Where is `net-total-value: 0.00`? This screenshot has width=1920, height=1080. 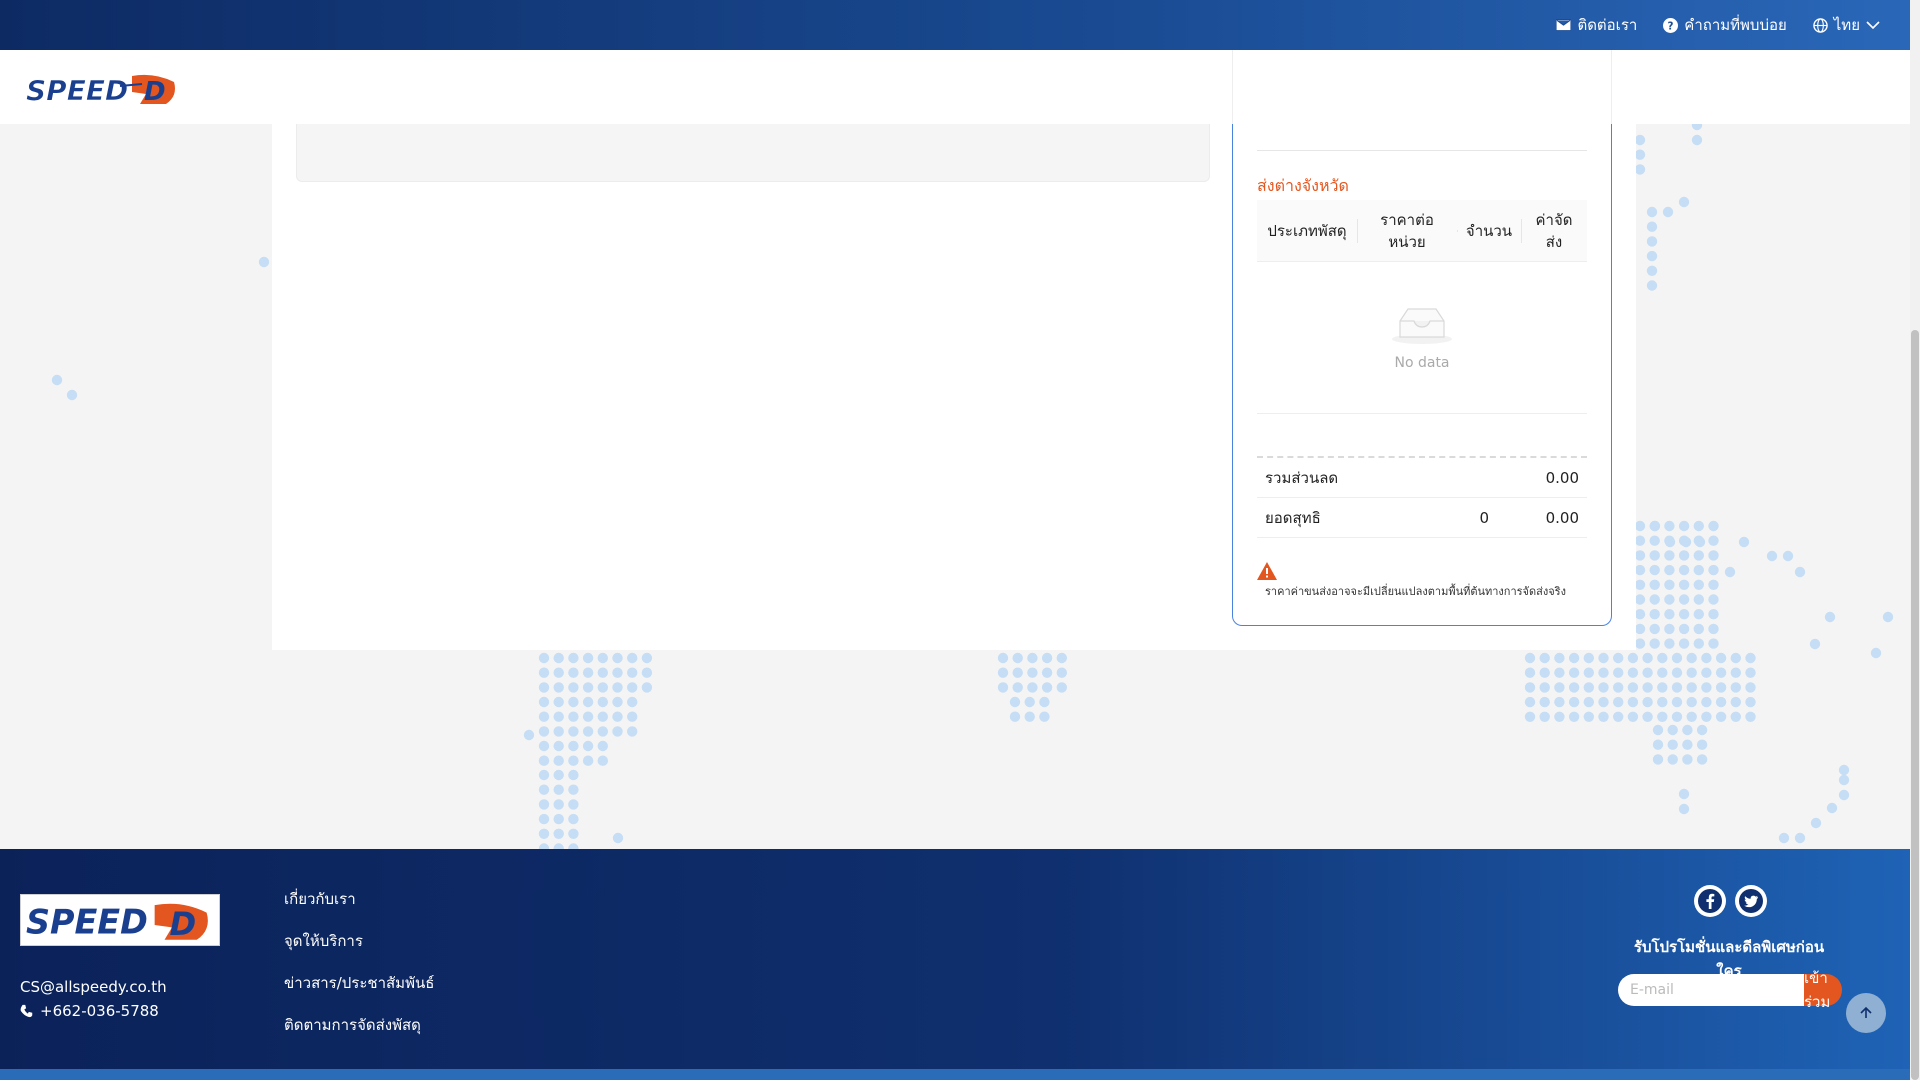
net-total-value: 0.00 is located at coordinates (1562, 517).